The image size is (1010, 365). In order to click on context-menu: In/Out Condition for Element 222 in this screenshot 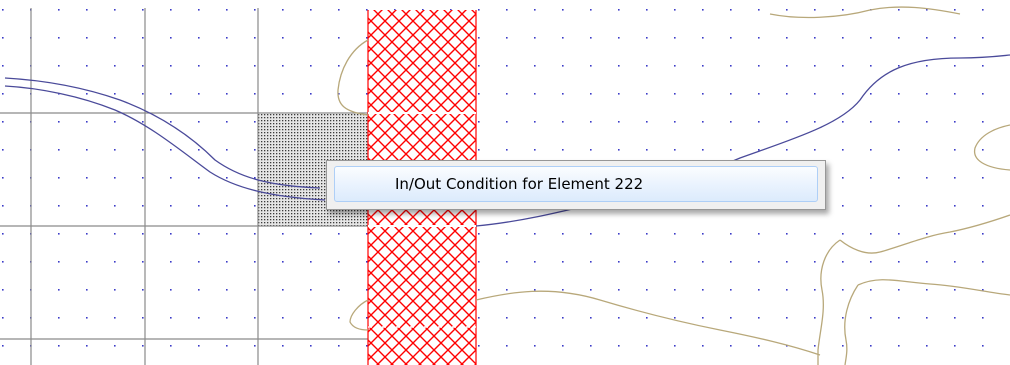, I will do `click(576, 185)`.